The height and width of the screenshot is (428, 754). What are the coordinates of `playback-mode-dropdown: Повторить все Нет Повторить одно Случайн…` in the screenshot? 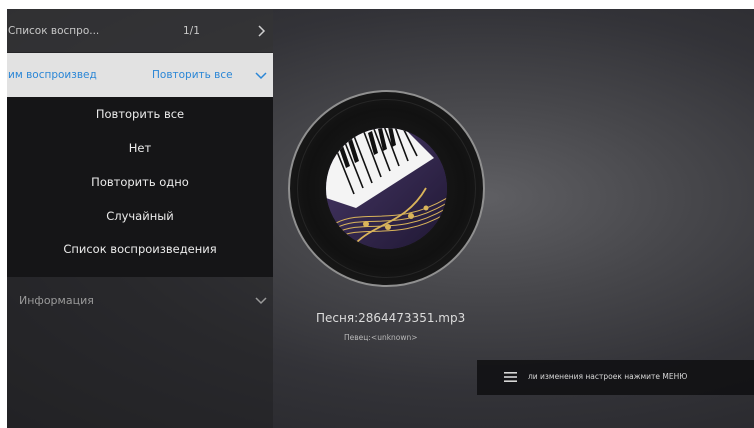 It's located at (140, 187).